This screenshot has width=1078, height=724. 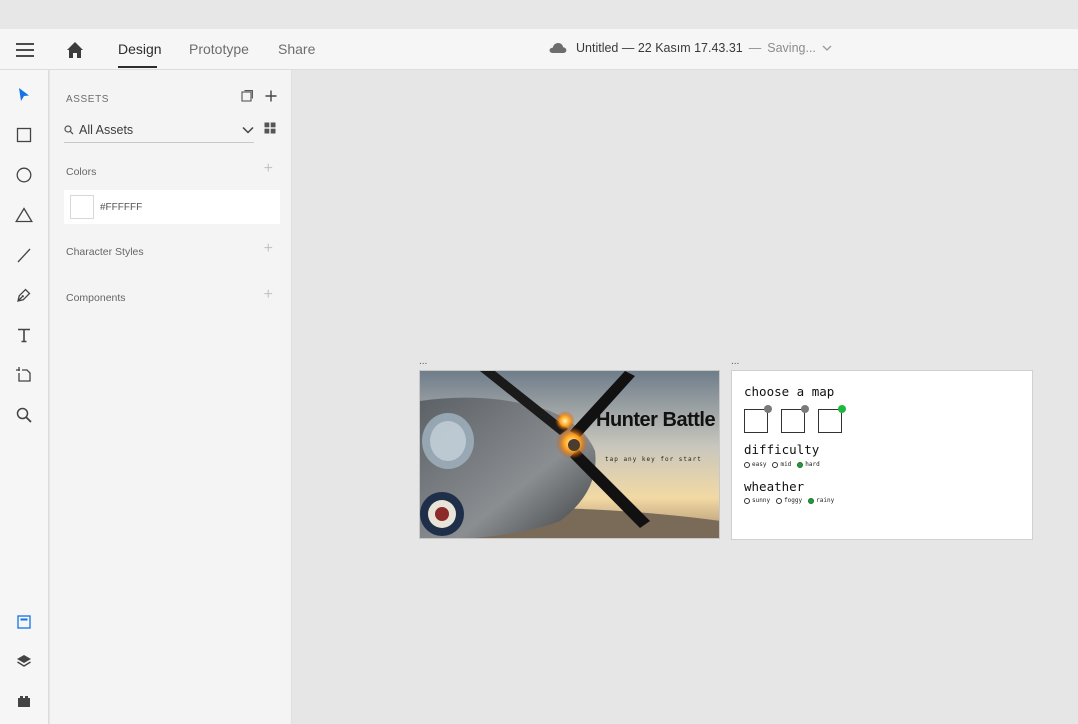 What do you see at coordinates (24, 295) in the screenshot?
I see `pen-icon` at bounding box center [24, 295].